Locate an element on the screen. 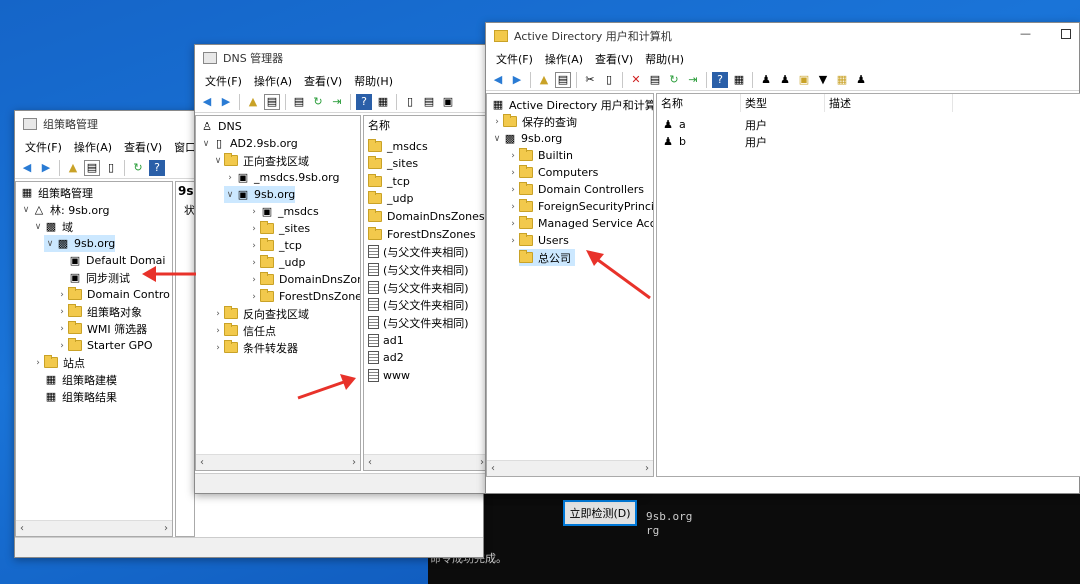 The height and width of the screenshot is (584, 1080). dns-tree-hscroll: ‹ › is located at coordinates (278, 462).